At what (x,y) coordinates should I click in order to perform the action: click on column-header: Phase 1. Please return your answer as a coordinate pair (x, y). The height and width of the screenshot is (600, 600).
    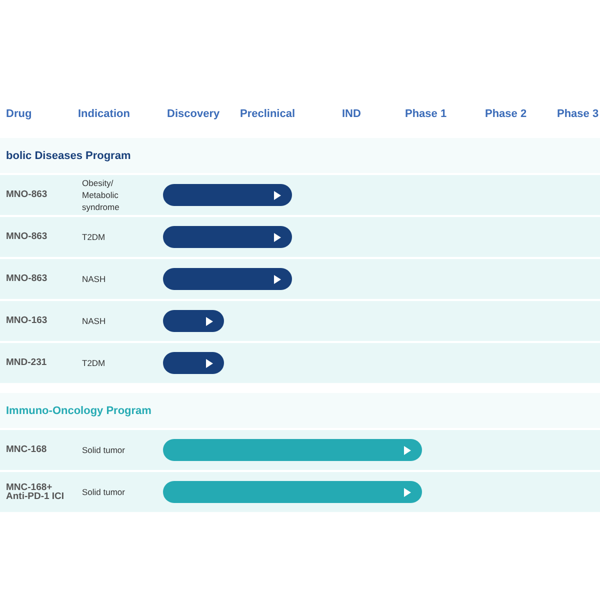
    Looking at the image, I should click on (426, 114).